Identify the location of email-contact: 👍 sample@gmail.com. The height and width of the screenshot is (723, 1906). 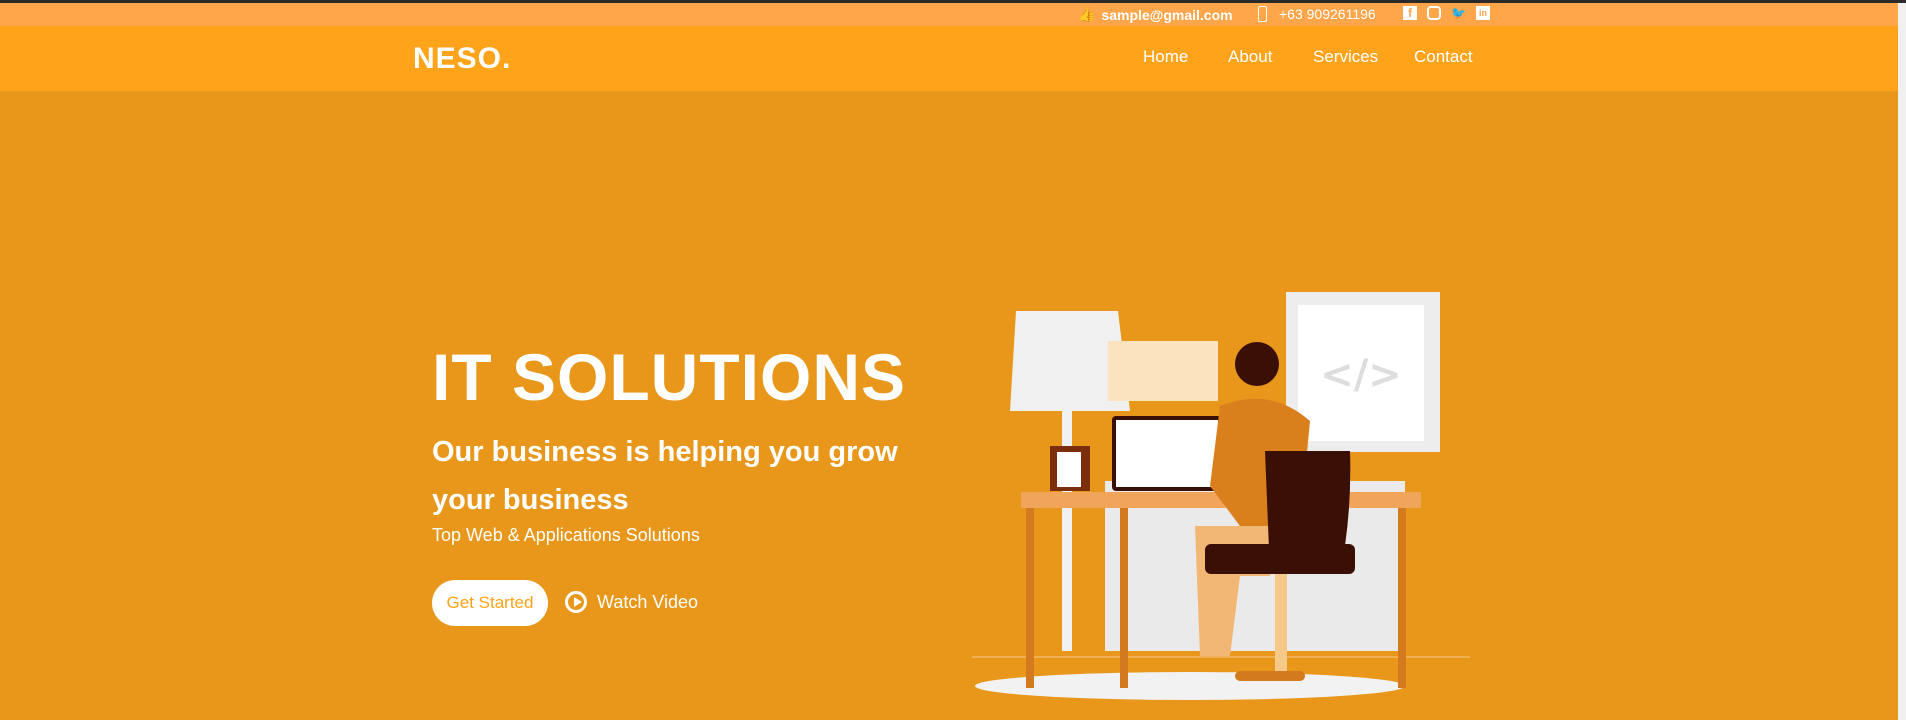
(1155, 14).